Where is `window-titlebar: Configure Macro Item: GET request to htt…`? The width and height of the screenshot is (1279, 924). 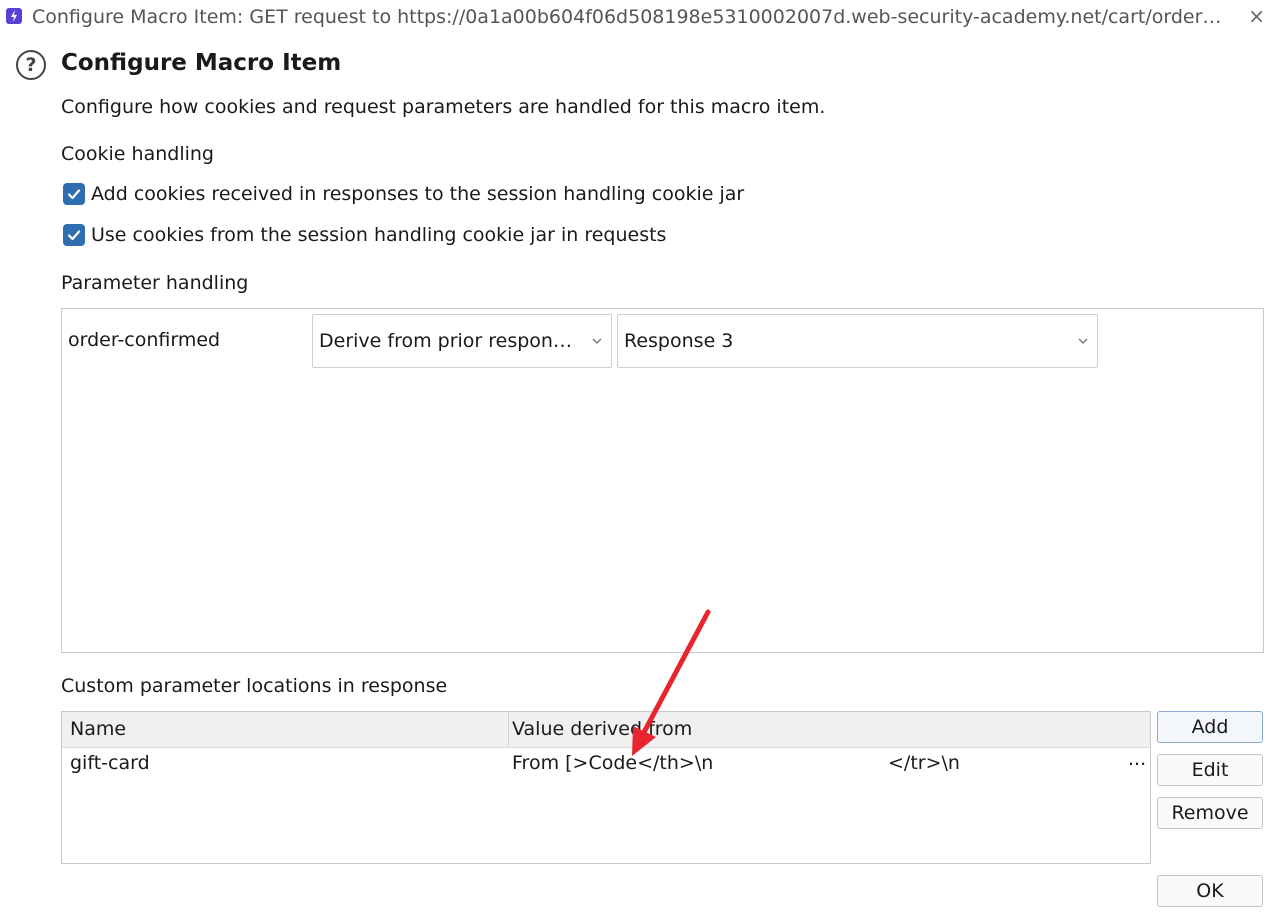 window-titlebar: Configure Macro Item: GET request to htt… is located at coordinates (639, 17).